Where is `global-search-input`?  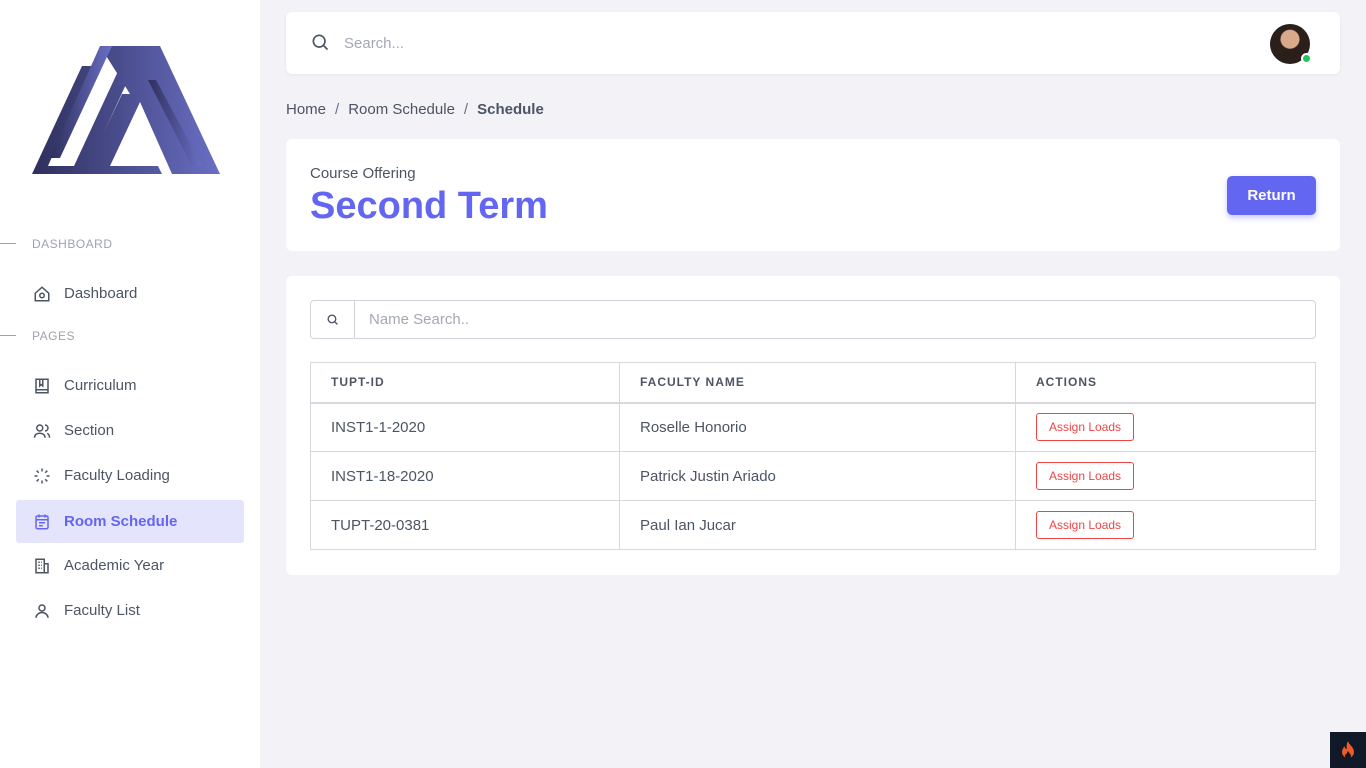
global-search-input is located at coordinates (544, 43).